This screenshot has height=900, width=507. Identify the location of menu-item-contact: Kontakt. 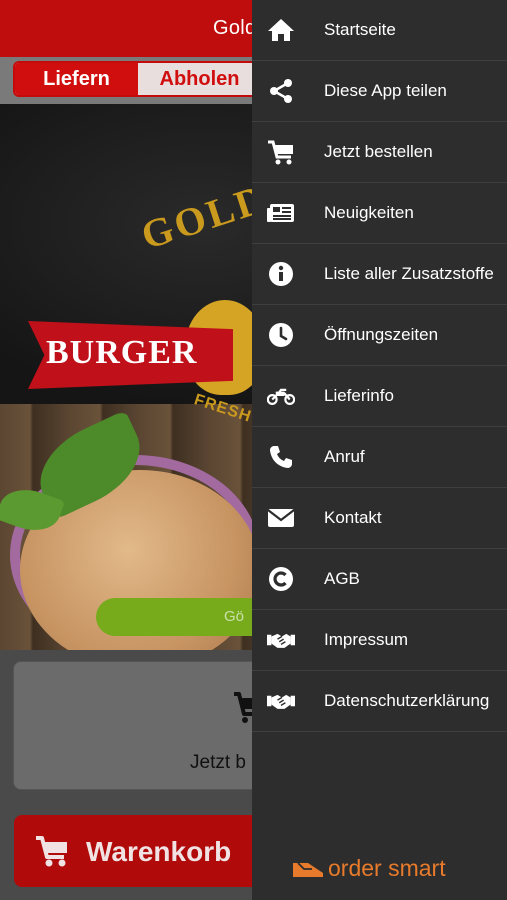
(379, 518).